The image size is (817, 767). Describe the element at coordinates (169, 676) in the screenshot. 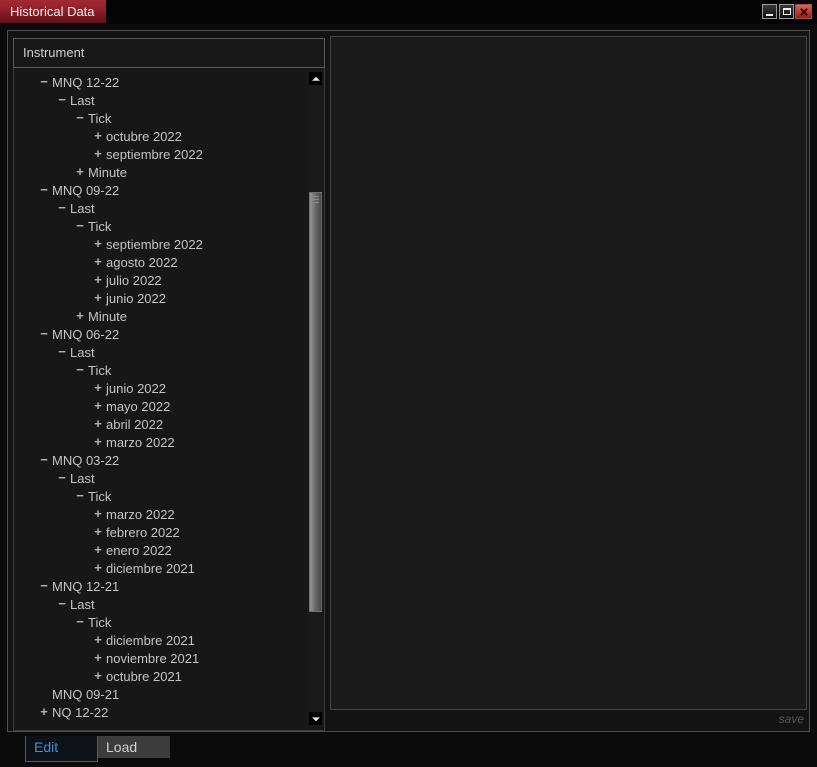

I see `tree-item: + octubre 2021` at that location.